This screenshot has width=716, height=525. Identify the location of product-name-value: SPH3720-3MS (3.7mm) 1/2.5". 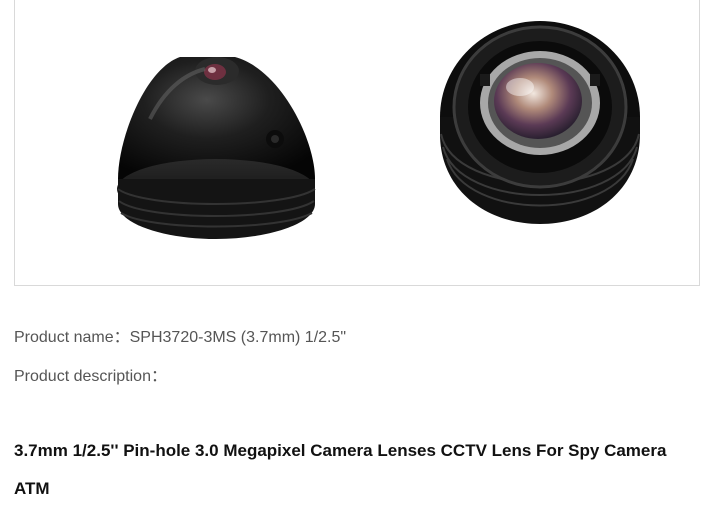
(238, 337).